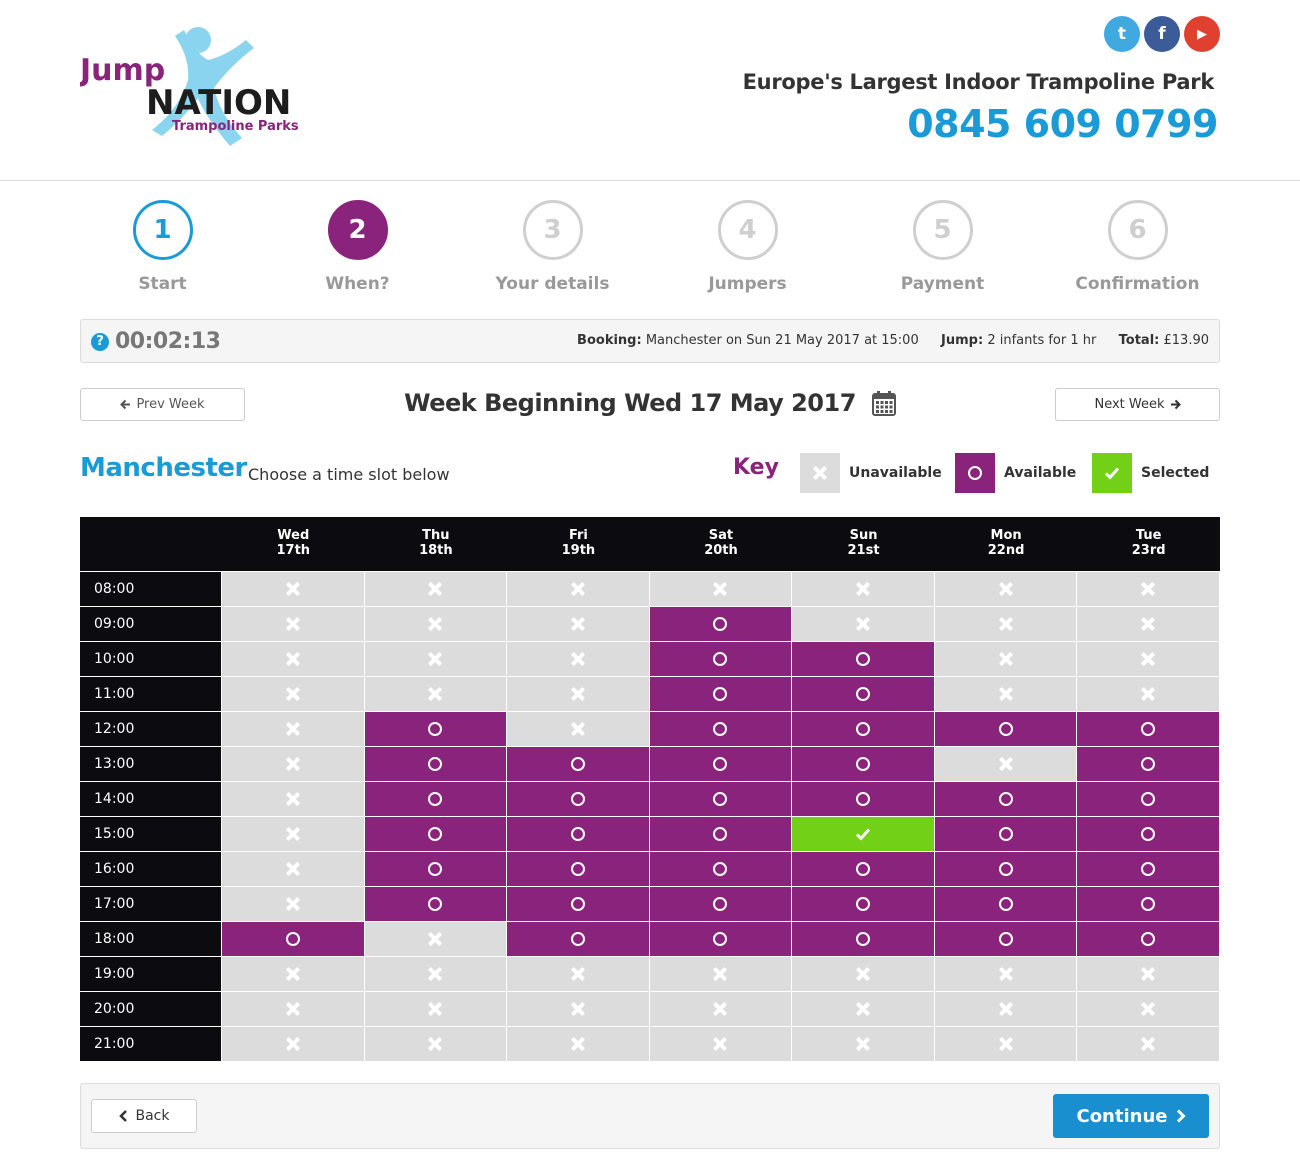 Image resolution: width=1300 pixels, height=1169 pixels. I want to click on day-header: Sun 21st, so click(863, 544).